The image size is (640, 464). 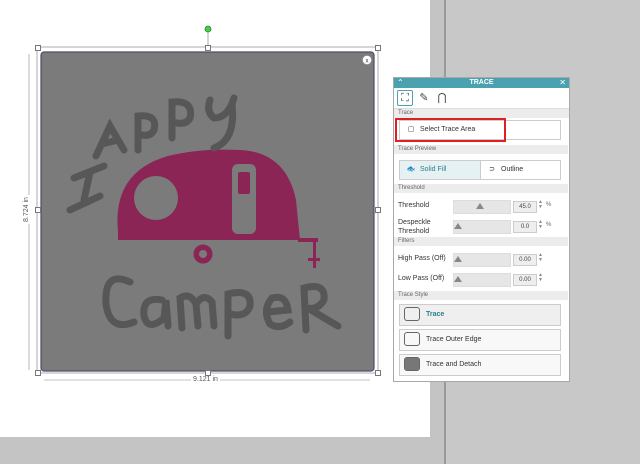 I want to click on trace-button: Trace, so click(x=480, y=315).